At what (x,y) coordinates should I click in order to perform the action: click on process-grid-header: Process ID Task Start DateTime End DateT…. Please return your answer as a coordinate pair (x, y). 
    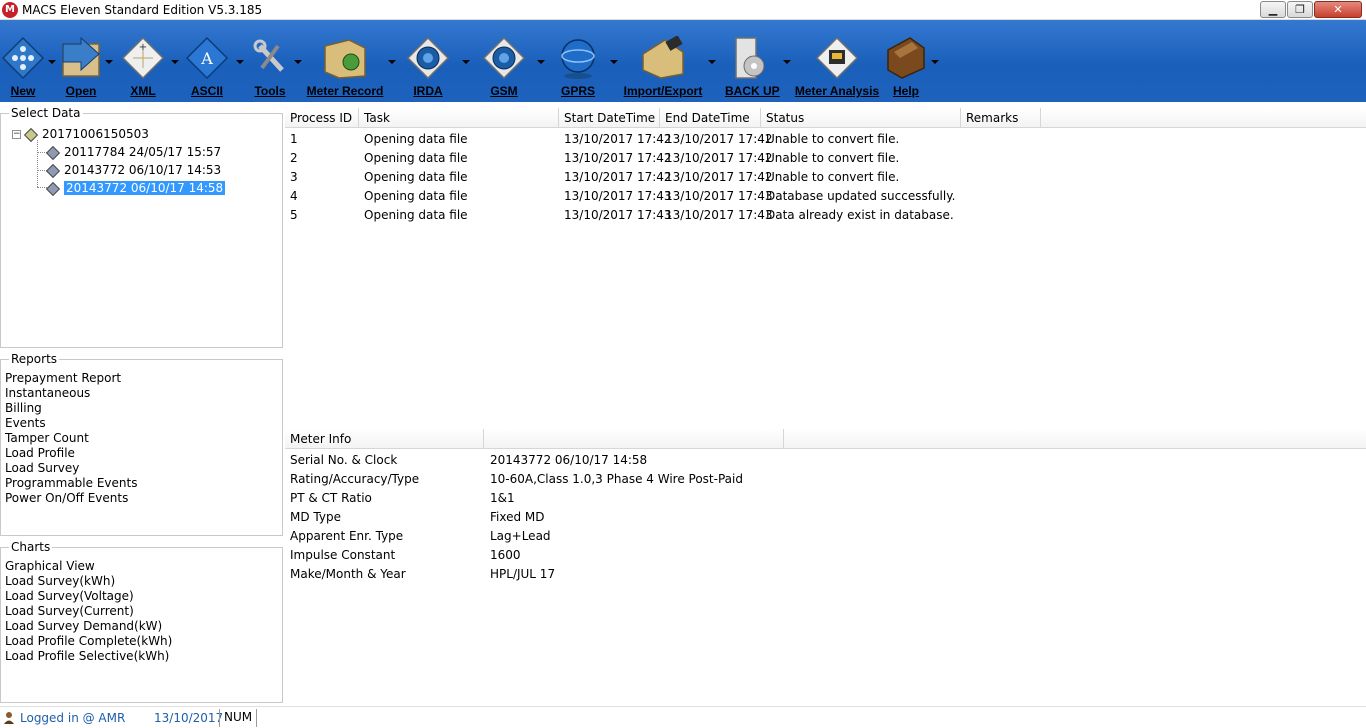
    Looking at the image, I should click on (825, 118).